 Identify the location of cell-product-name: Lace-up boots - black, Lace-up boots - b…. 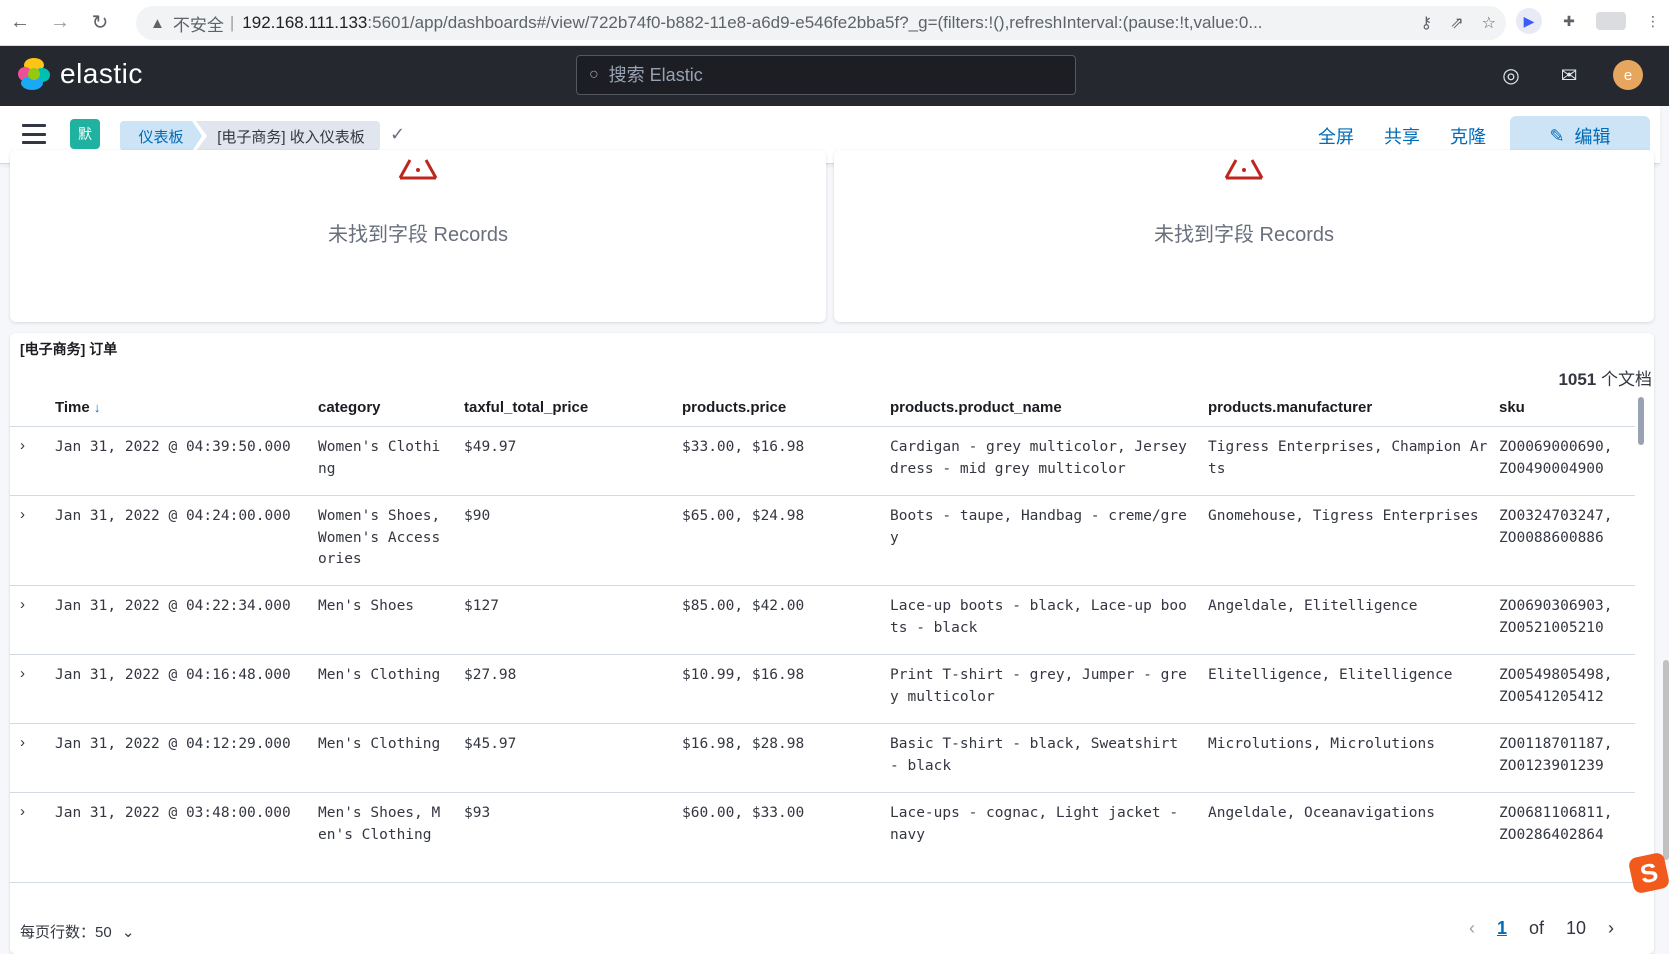
(1038, 617).